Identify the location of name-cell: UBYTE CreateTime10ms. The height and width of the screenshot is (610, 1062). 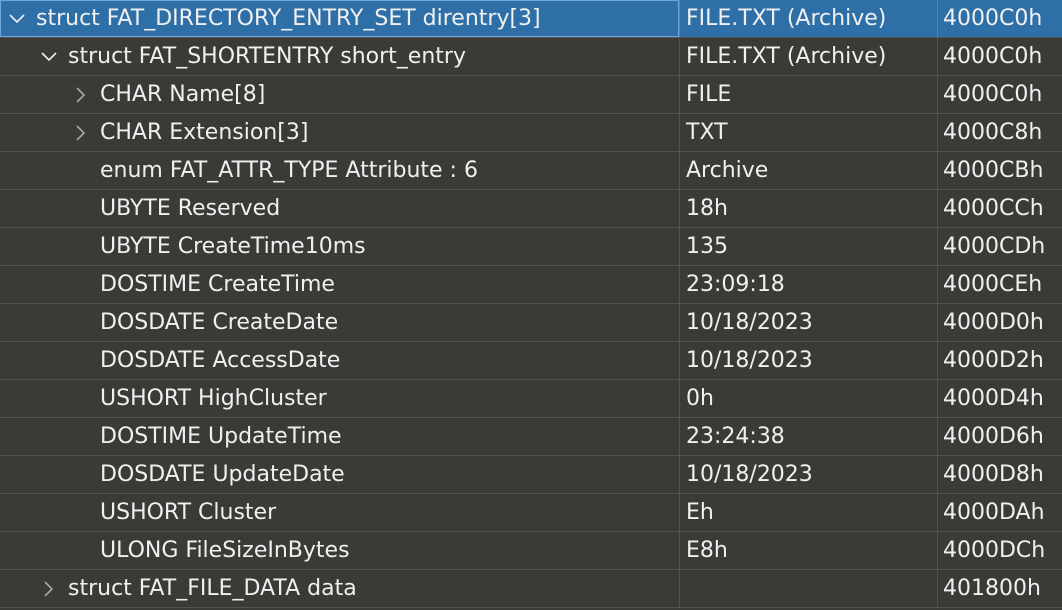
(339, 246).